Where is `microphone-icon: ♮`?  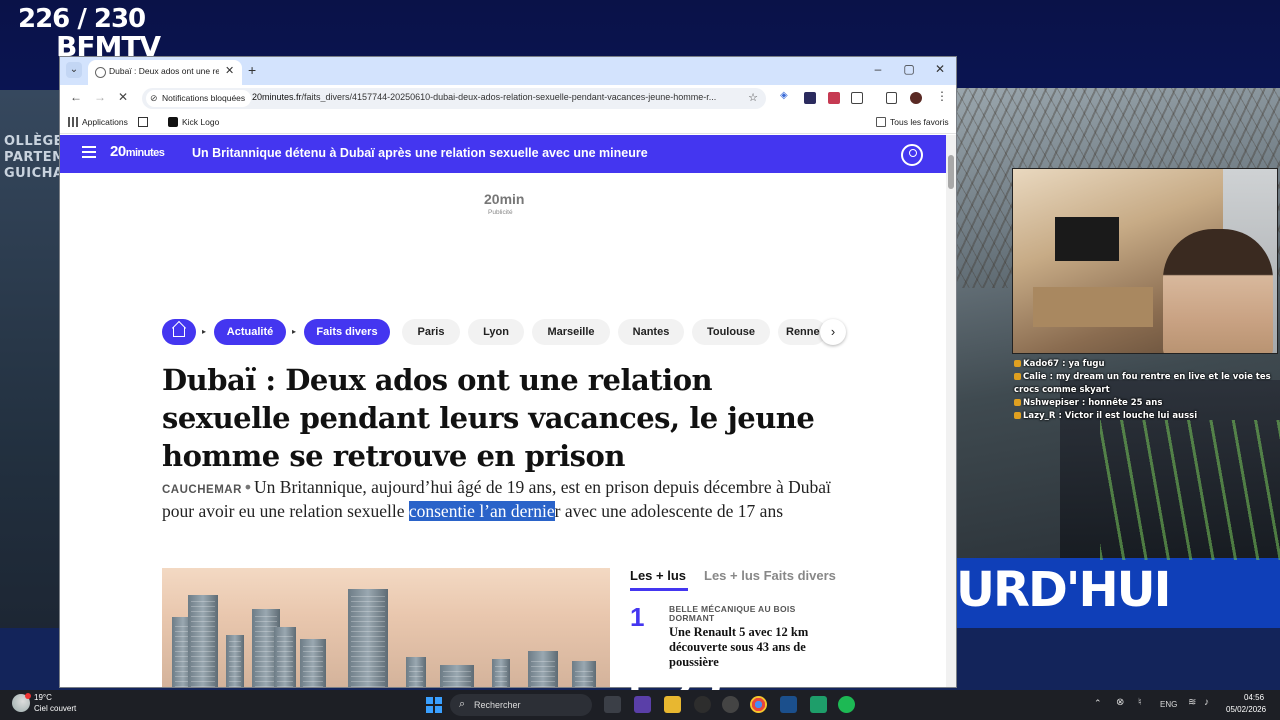 microphone-icon: ♮ is located at coordinates (1140, 702).